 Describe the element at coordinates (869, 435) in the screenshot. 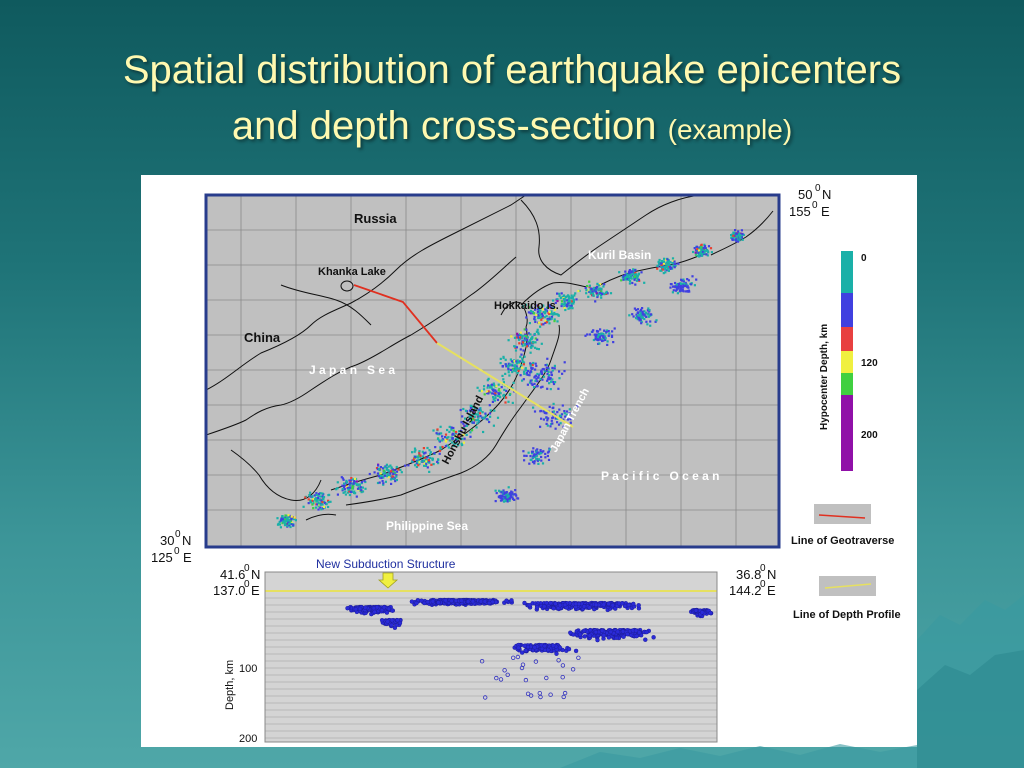

I see `legend-tick-200: 200` at that location.